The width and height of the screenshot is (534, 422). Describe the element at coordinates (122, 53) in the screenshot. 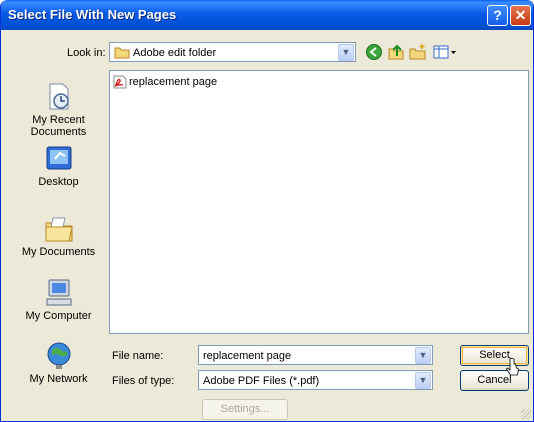

I see `folder-icon` at that location.